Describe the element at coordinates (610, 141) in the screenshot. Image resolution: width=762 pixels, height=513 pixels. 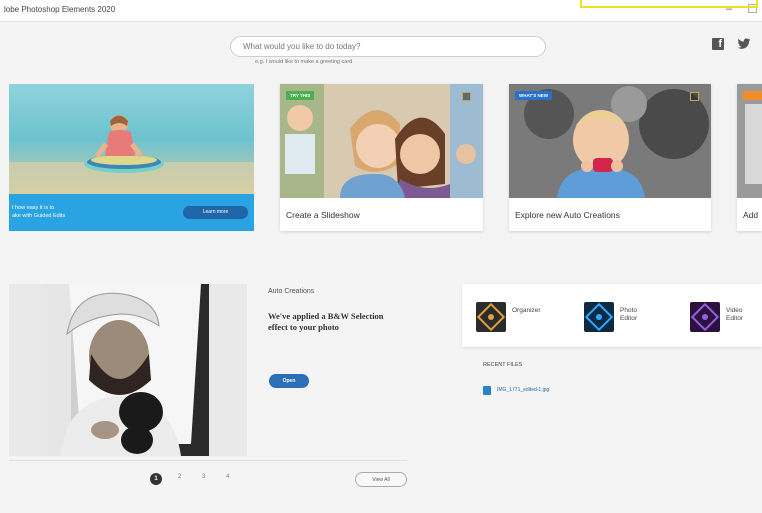
I see `auto-creations-photo` at that location.